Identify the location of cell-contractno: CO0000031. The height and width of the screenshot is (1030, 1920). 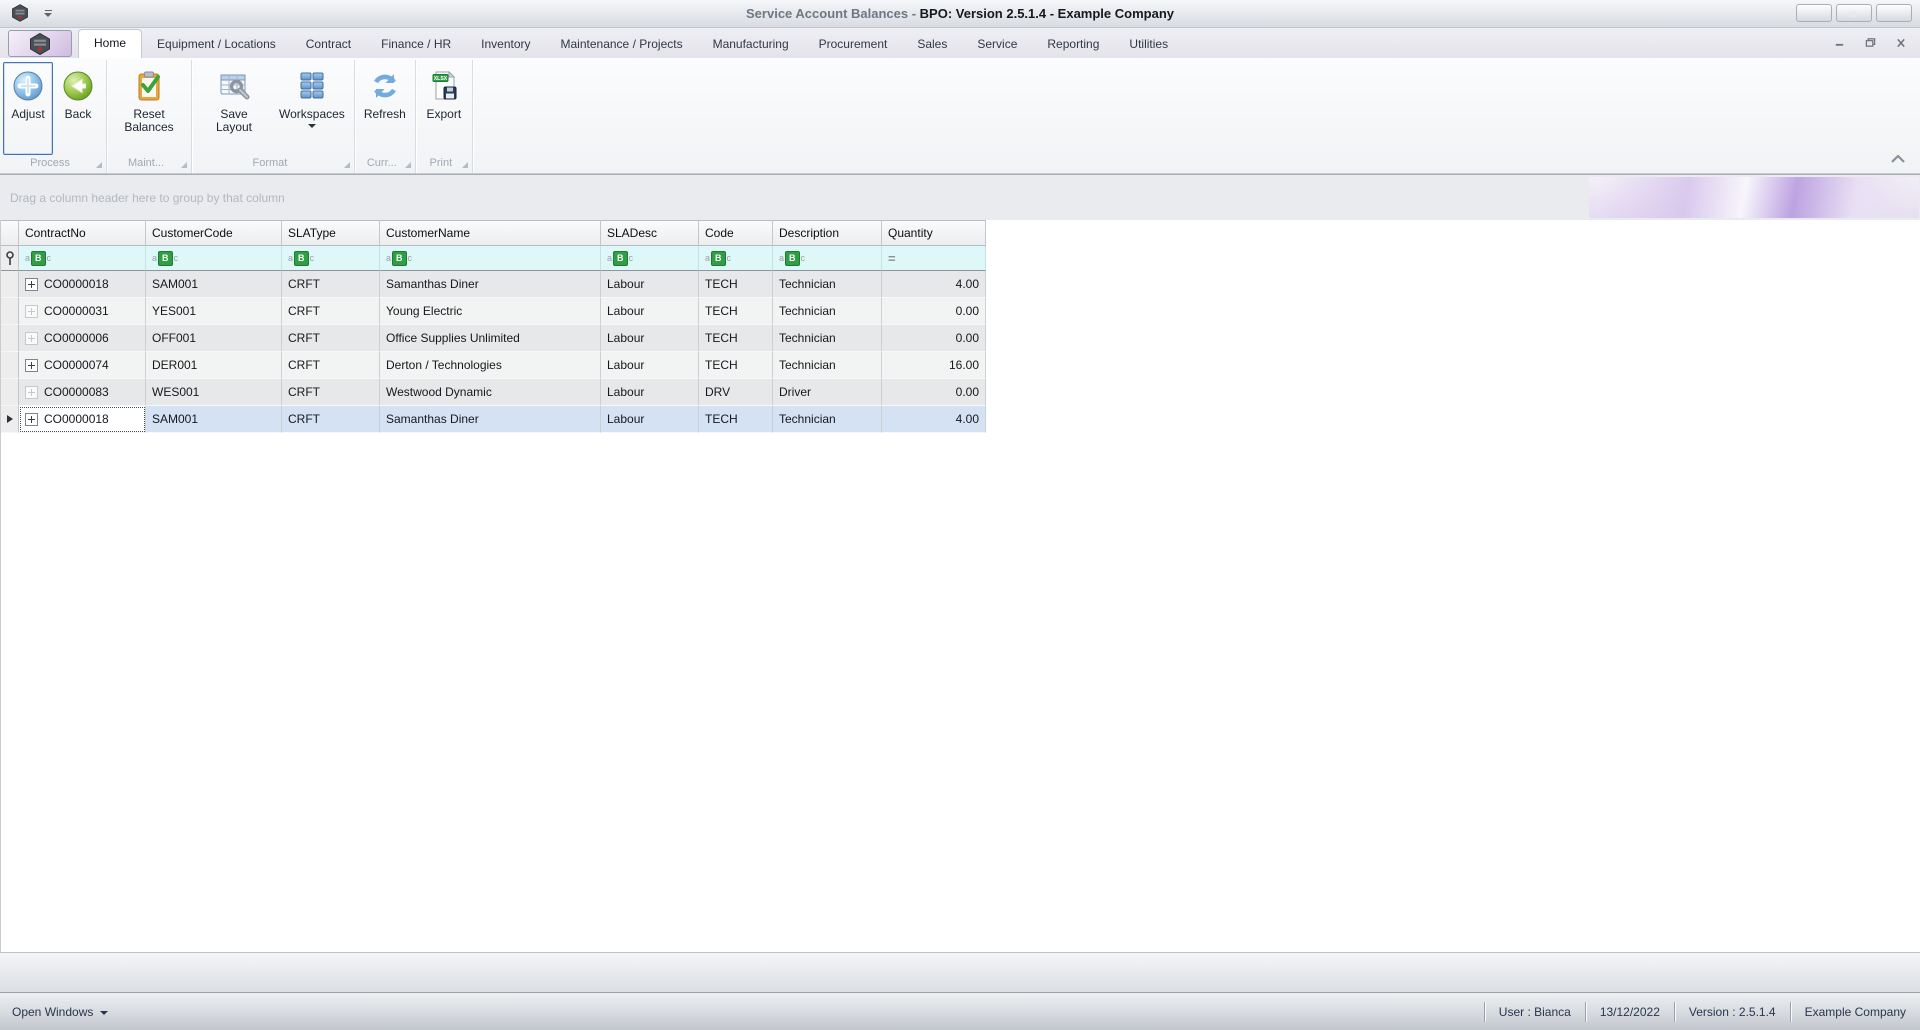
(82, 311).